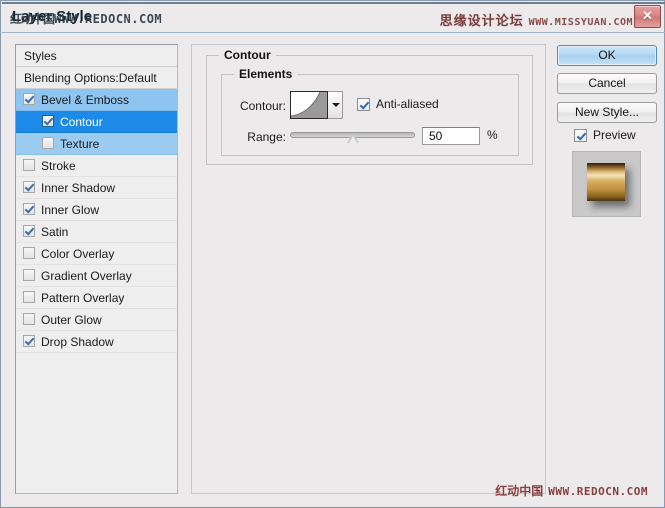 Image resolution: width=665 pixels, height=508 pixels. I want to click on watermark-title-left-en: WWW.REDOCN.COM, so click(108, 19).